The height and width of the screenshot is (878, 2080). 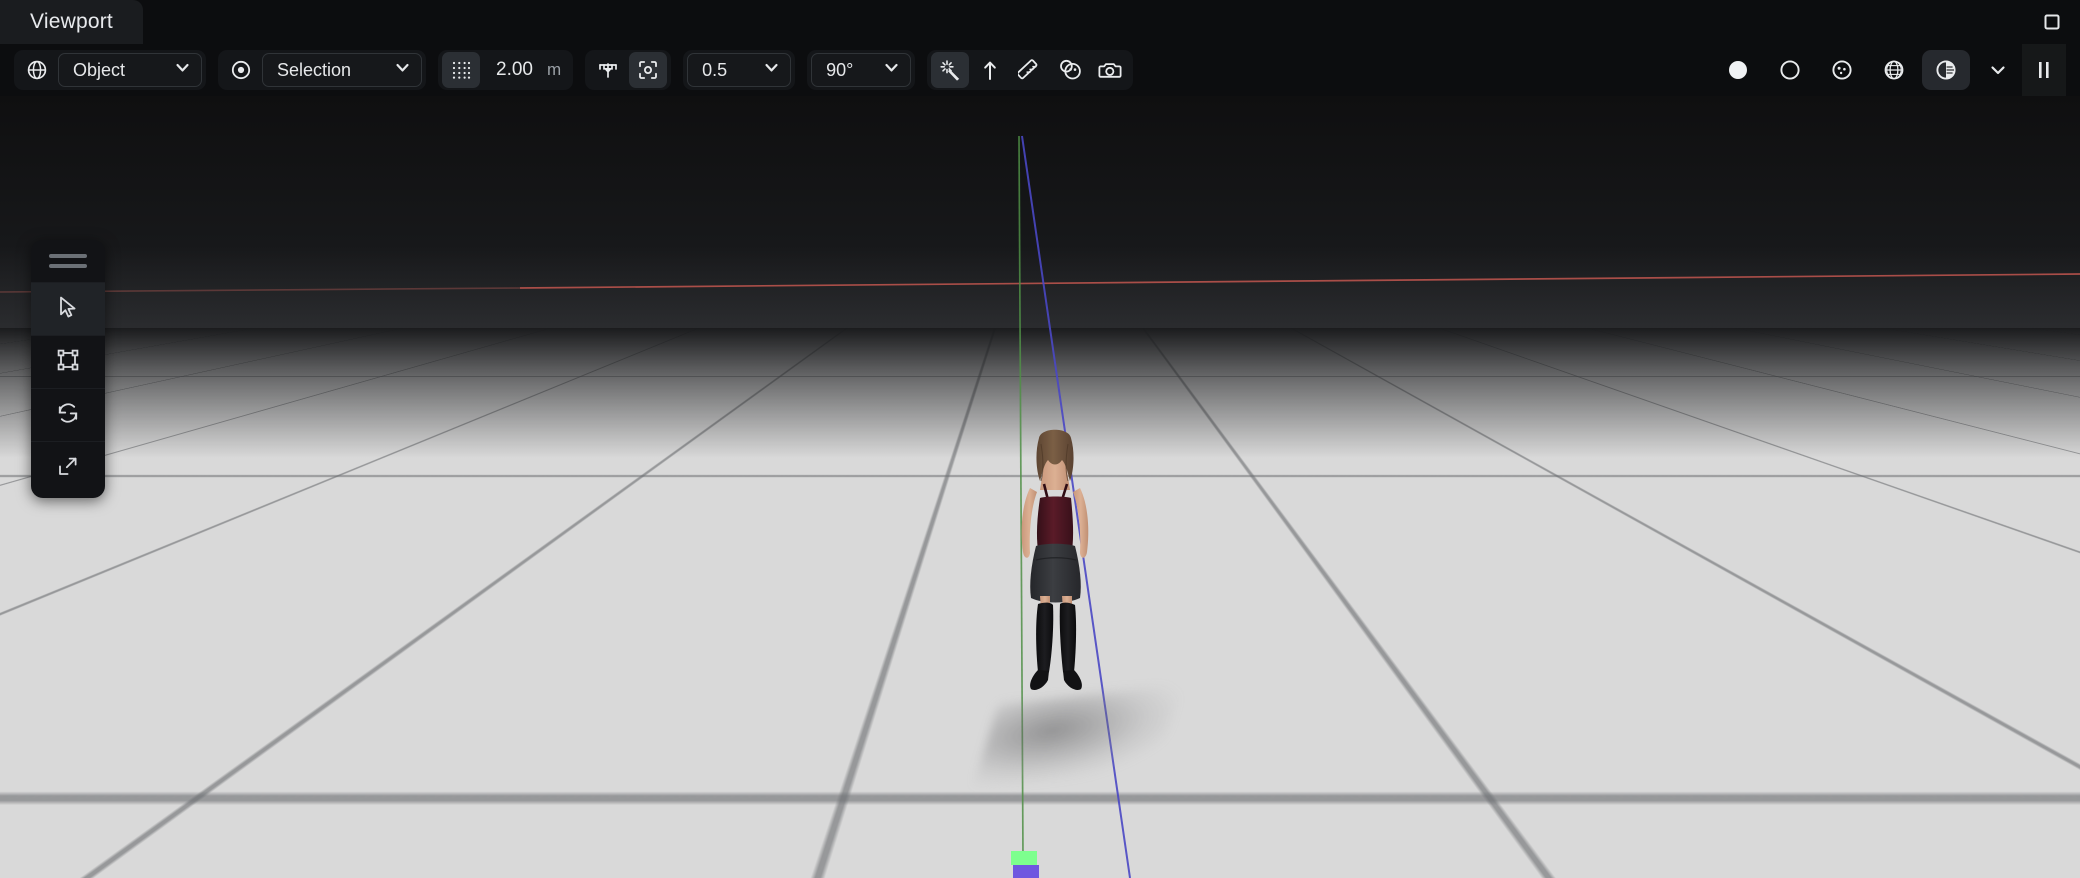 I want to click on tab-strip: Viewport, so click(x=71, y=22).